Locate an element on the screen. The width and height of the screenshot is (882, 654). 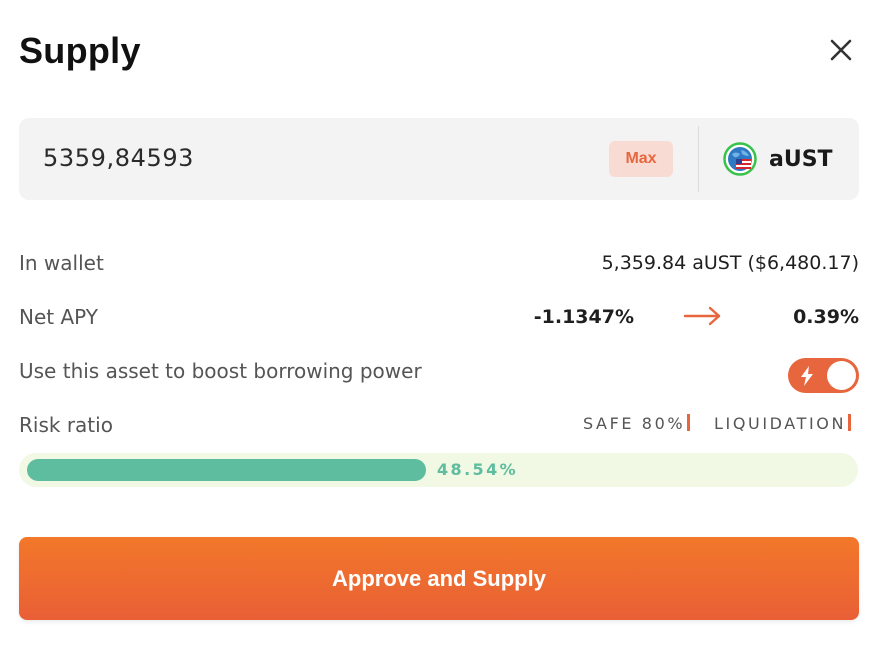
dialog-title: Supply is located at coordinates (80, 50).